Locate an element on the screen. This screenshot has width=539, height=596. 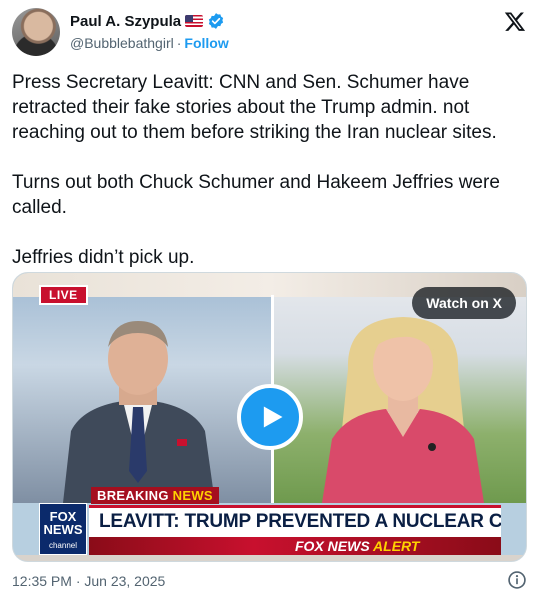
breaking-prefix: BREAKING is located at coordinates (135, 495).